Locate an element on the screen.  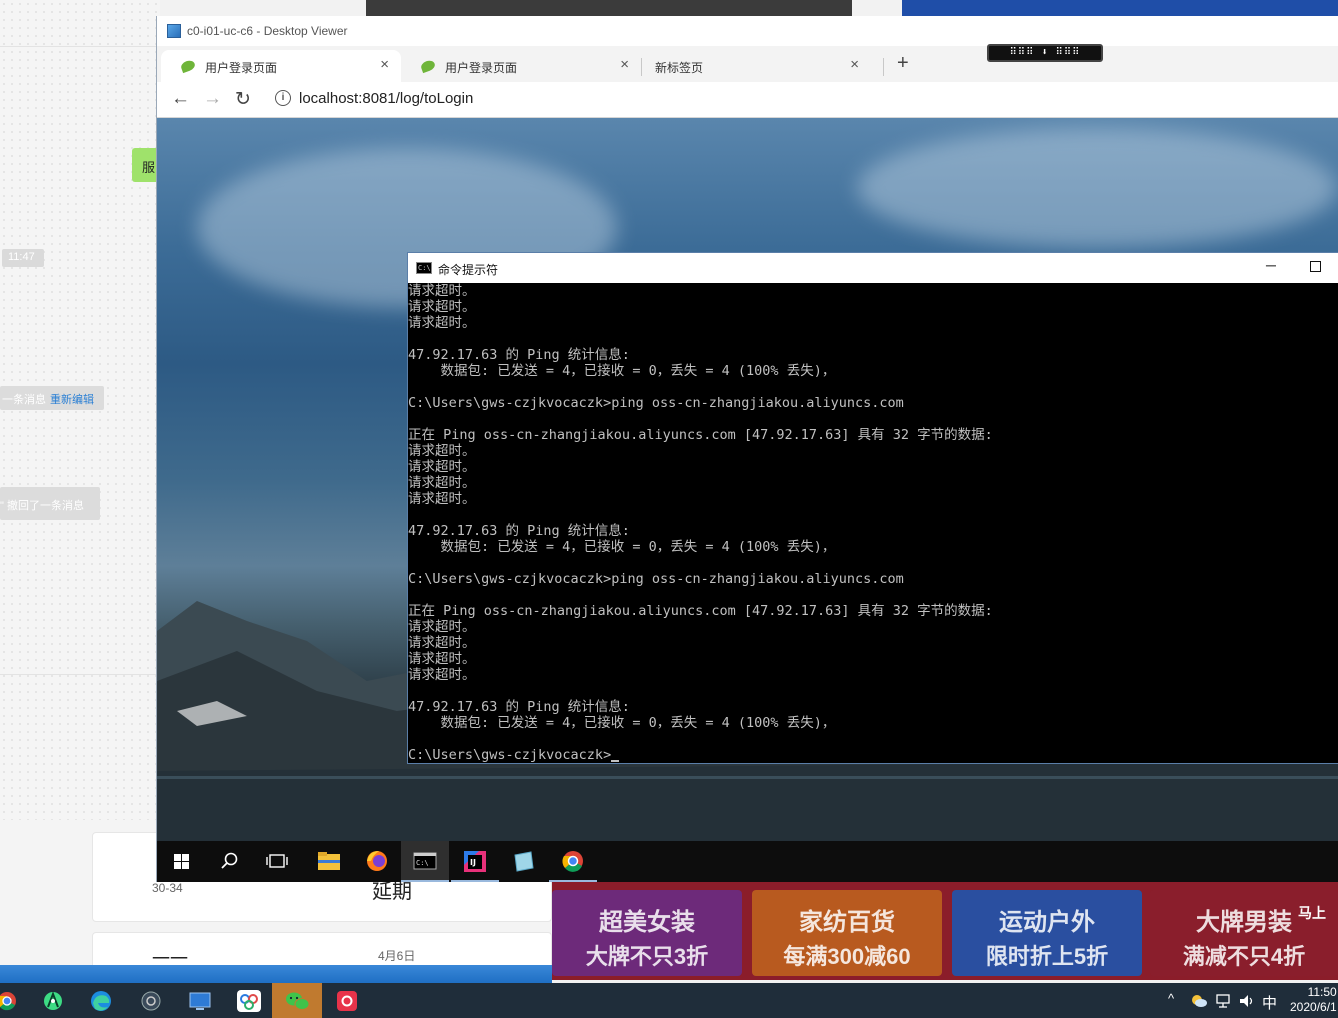
info-icon: i is located at coordinates (283, 98).